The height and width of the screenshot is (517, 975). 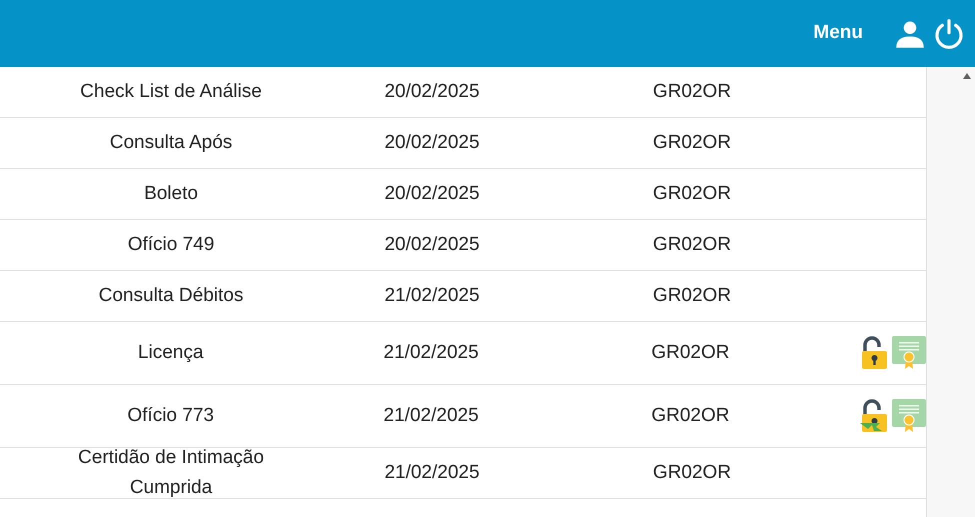 I want to click on document-name: Boleto, so click(x=171, y=194).